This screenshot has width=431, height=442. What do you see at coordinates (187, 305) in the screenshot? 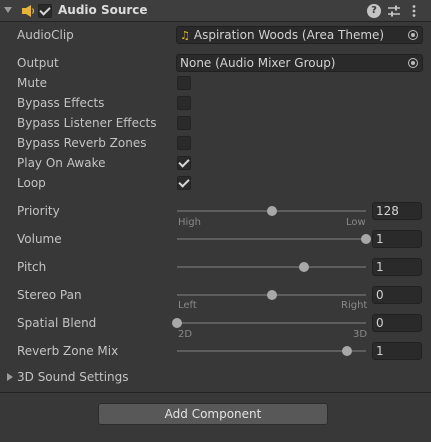
I see `stereo-pan-min-label: Left` at bounding box center [187, 305].